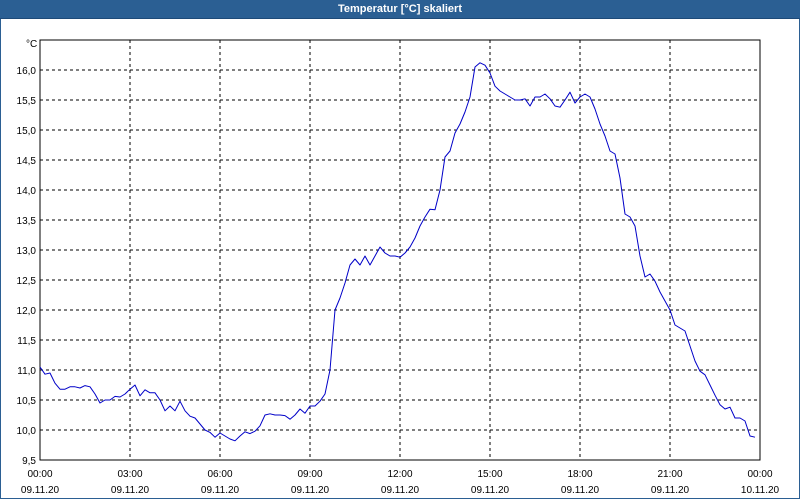 This screenshot has height=500, width=800. I want to click on x-tick-date-label: 10.11.20, so click(760, 490).